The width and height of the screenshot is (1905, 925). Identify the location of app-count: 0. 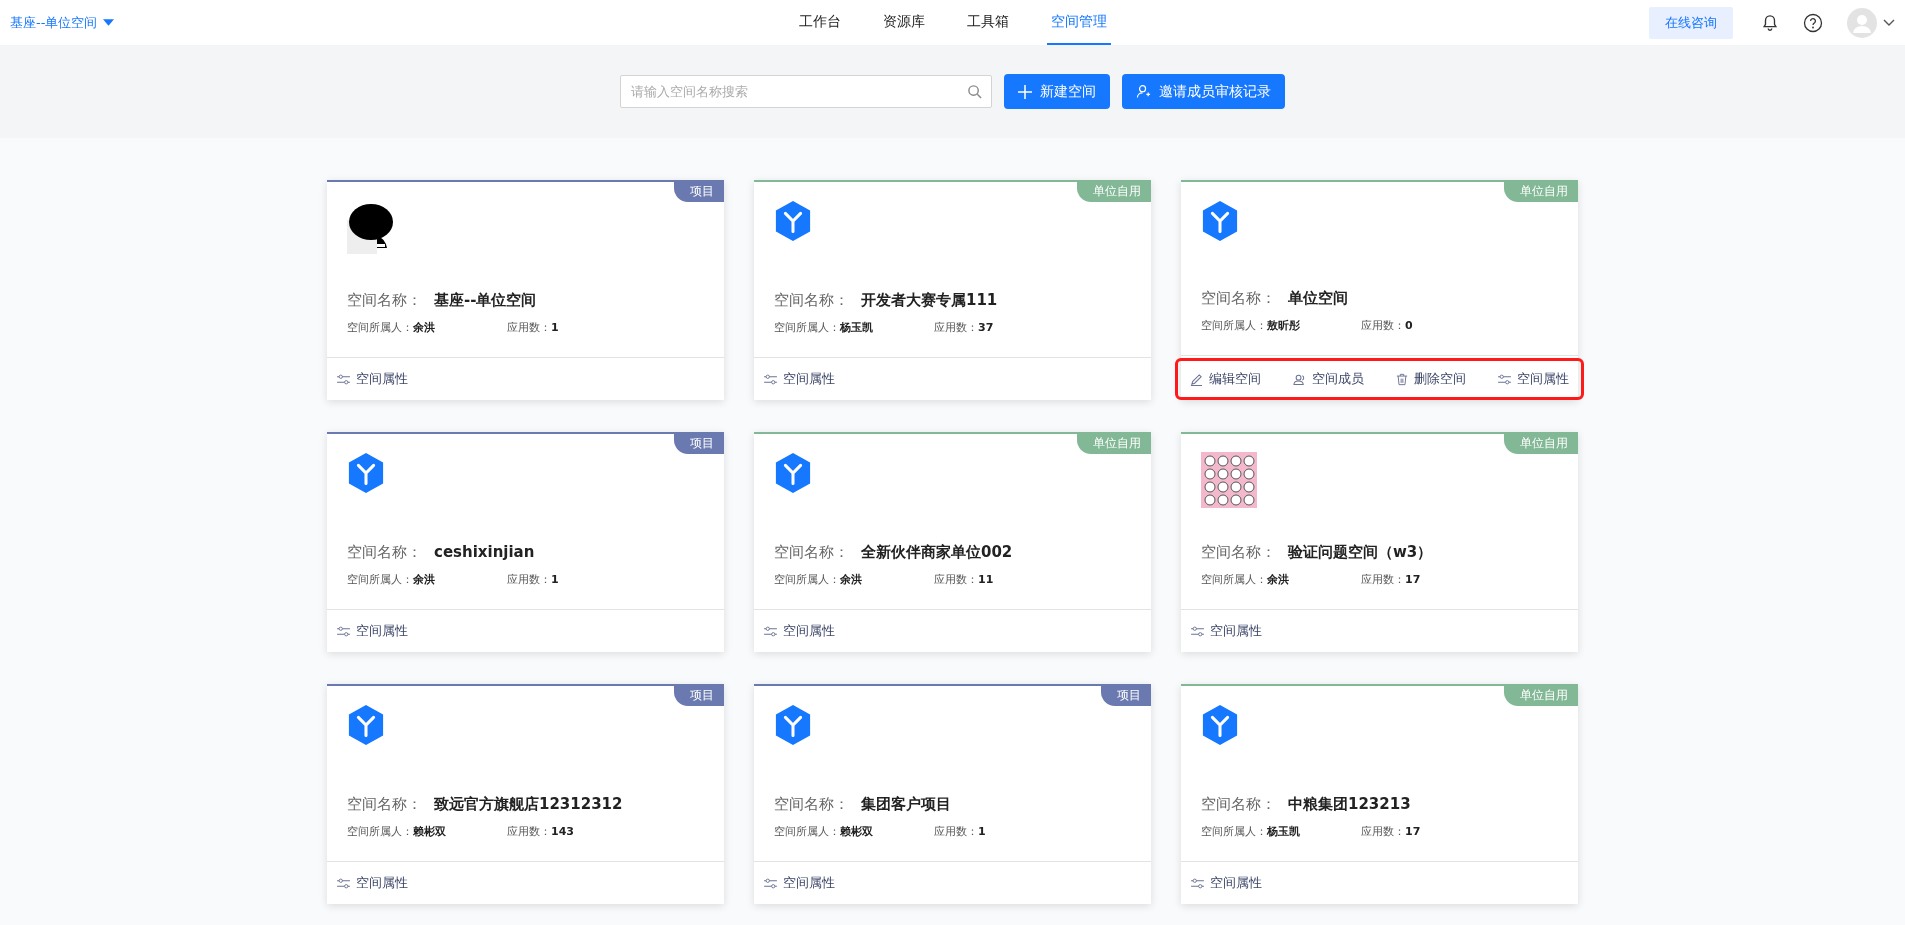
(1409, 325).